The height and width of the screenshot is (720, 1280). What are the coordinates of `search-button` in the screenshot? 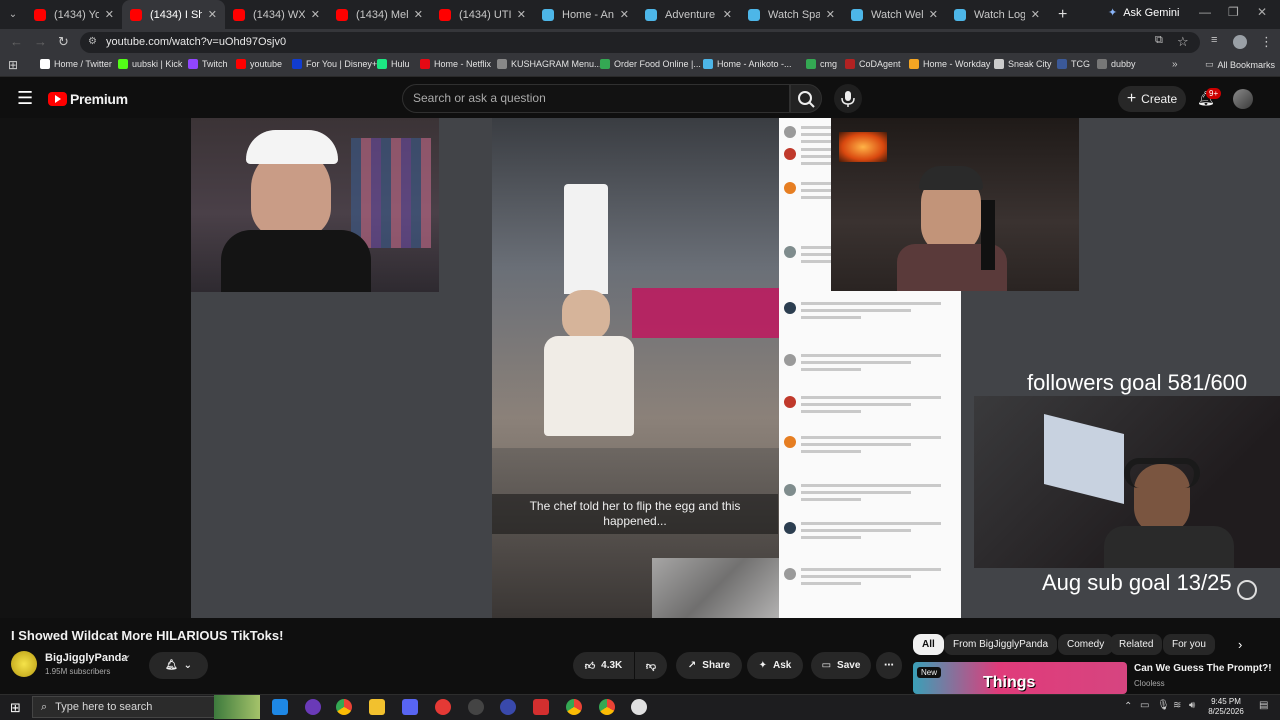 It's located at (806, 98).